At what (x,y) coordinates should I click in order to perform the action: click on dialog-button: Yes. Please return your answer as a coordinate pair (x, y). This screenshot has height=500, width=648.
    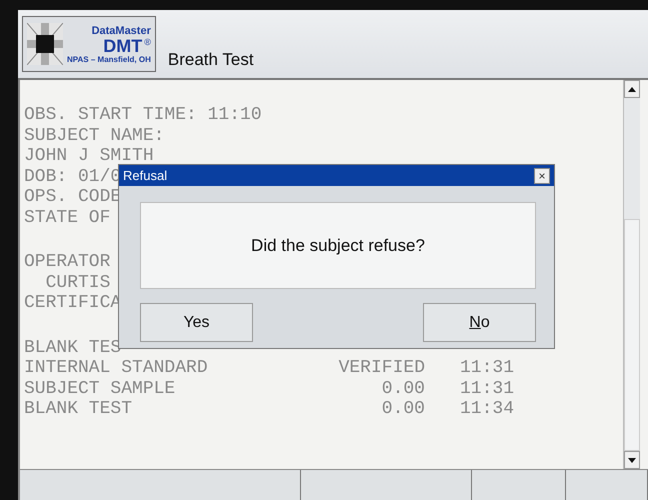
    Looking at the image, I should click on (196, 322).